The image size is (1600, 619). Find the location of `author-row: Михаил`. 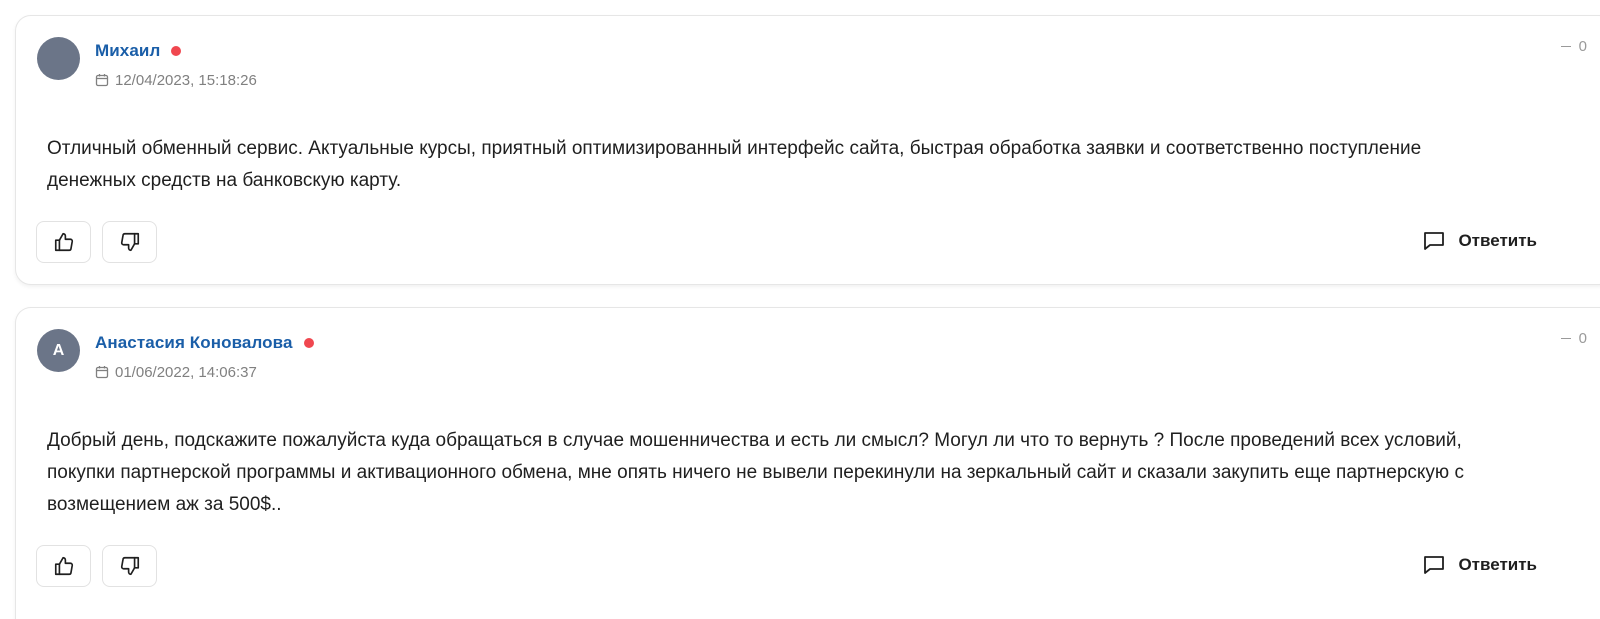

author-row: Михаил is located at coordinates (138, 51).